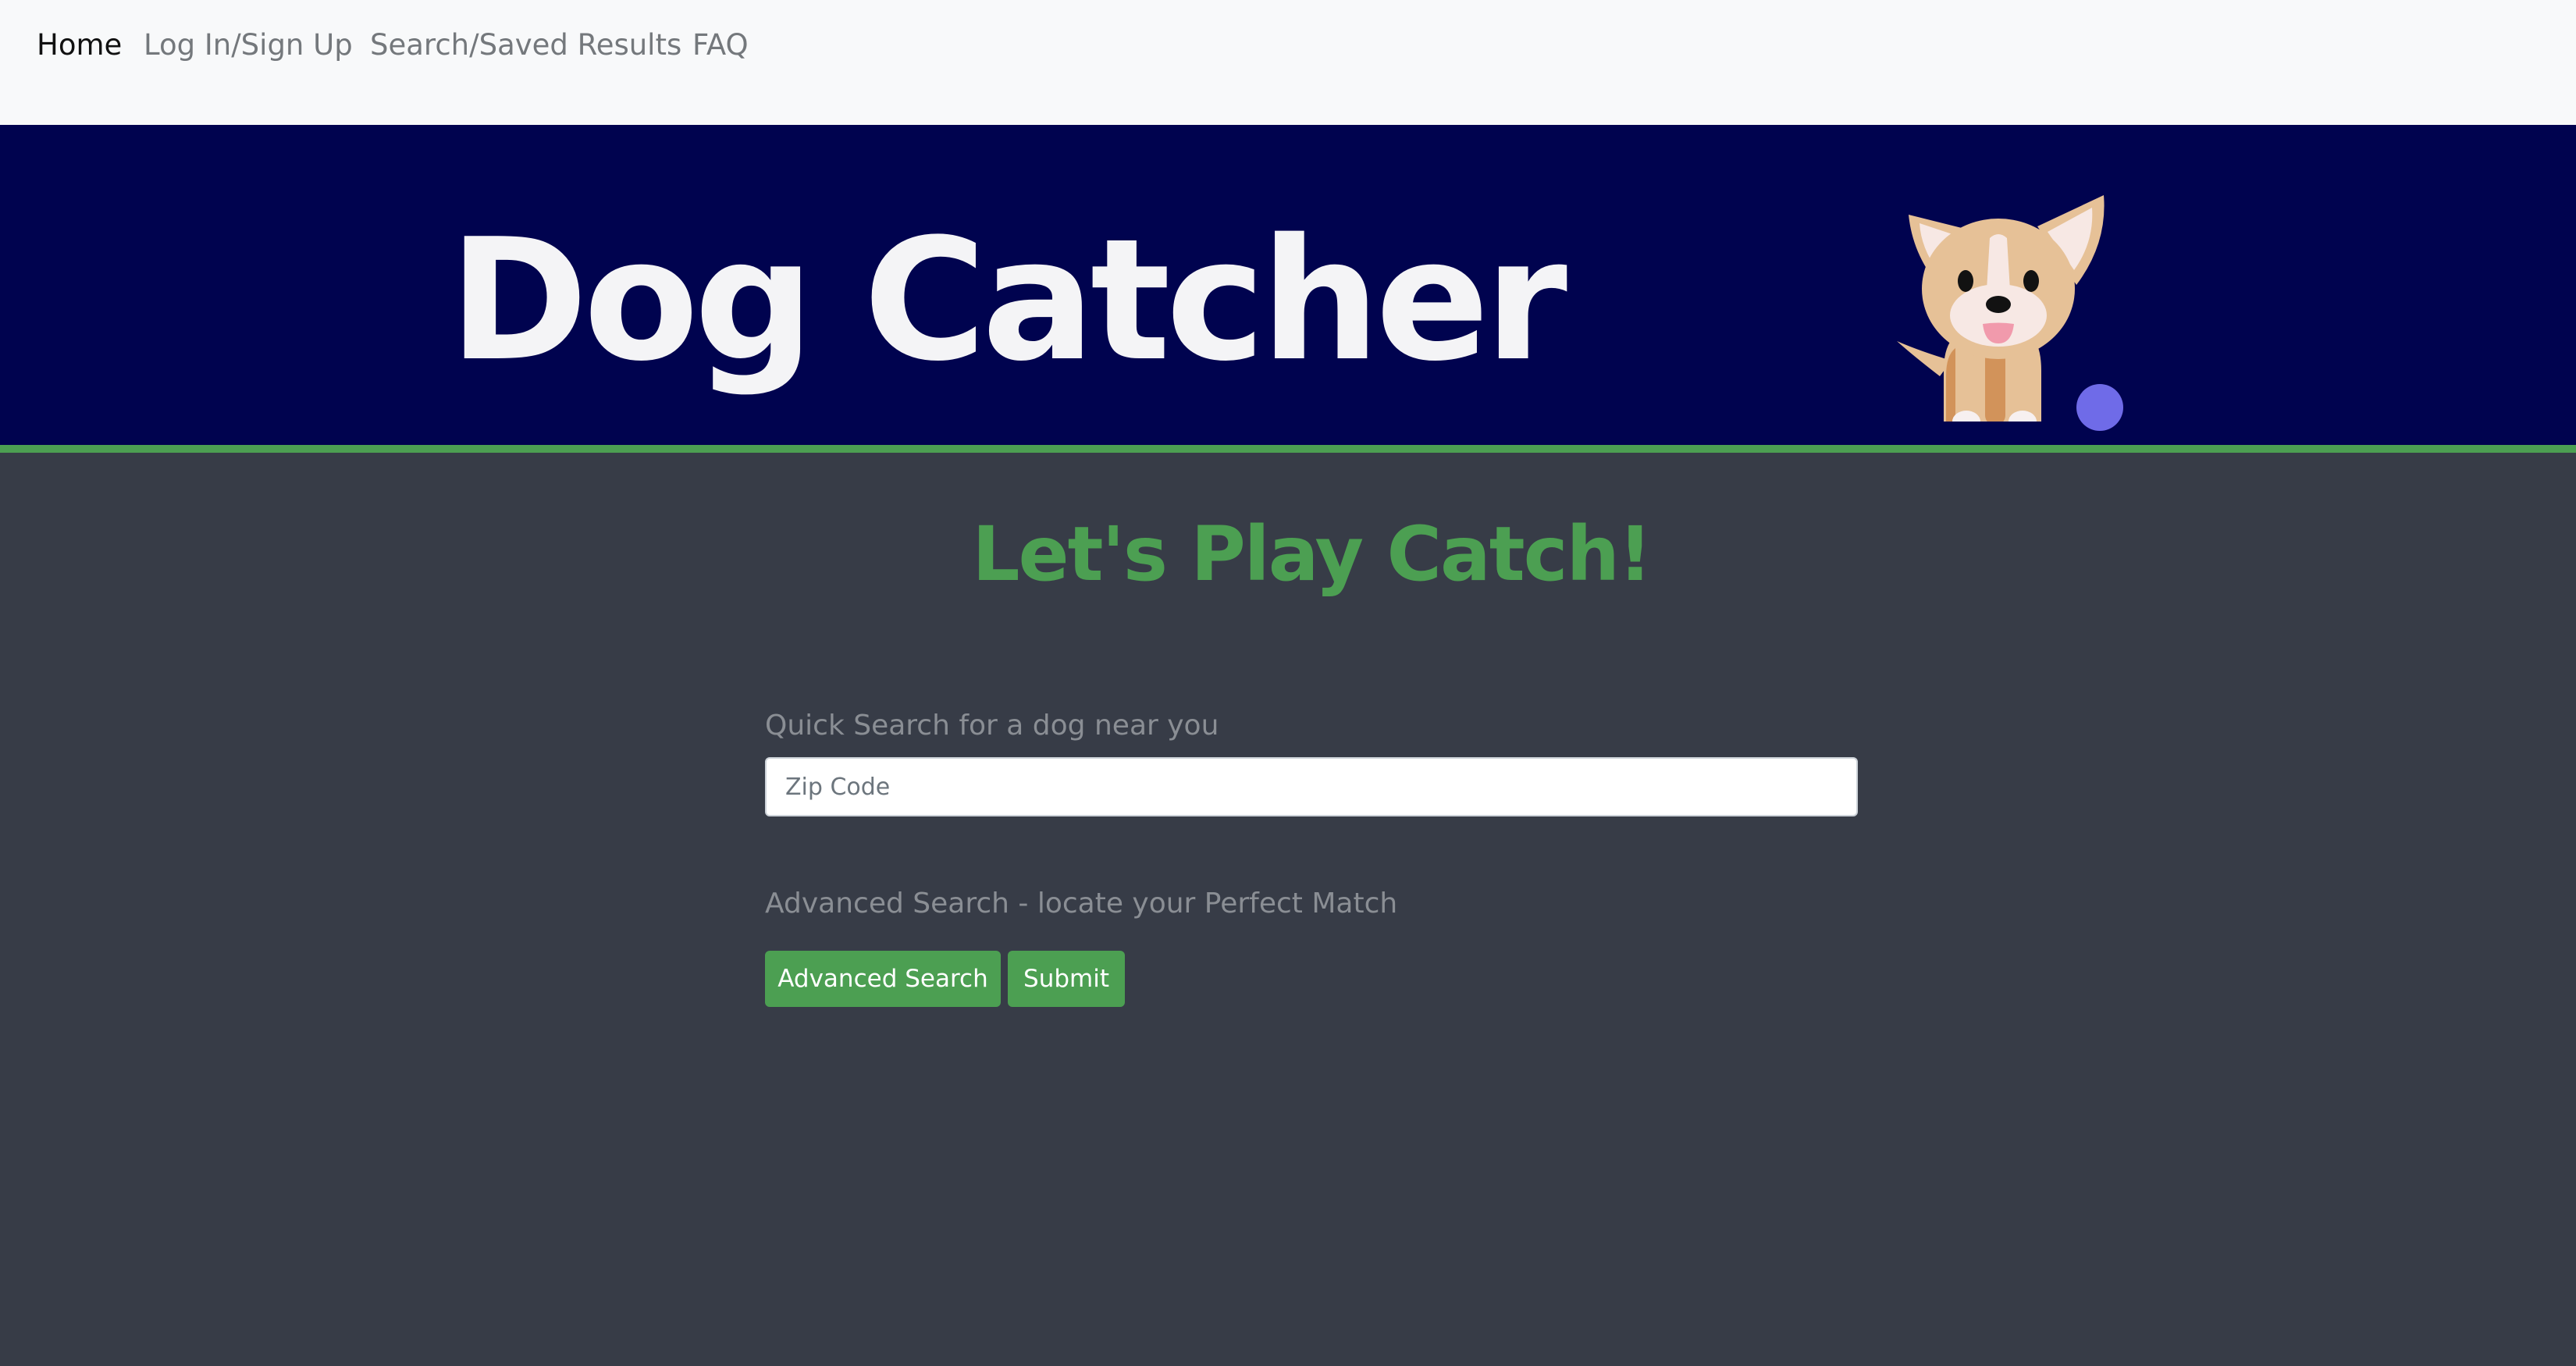  What do you see at coordinates (1312, 554) in the screenshot?
I see `page-headline: Let's Play Catch!` at bounding box center [1312, 554].